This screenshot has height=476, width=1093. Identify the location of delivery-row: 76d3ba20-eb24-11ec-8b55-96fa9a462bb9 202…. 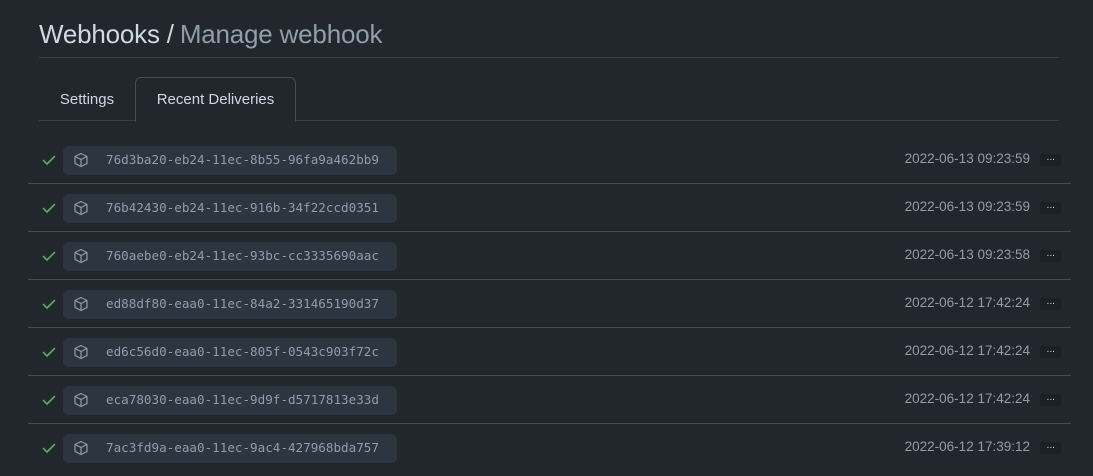
(549, 160).